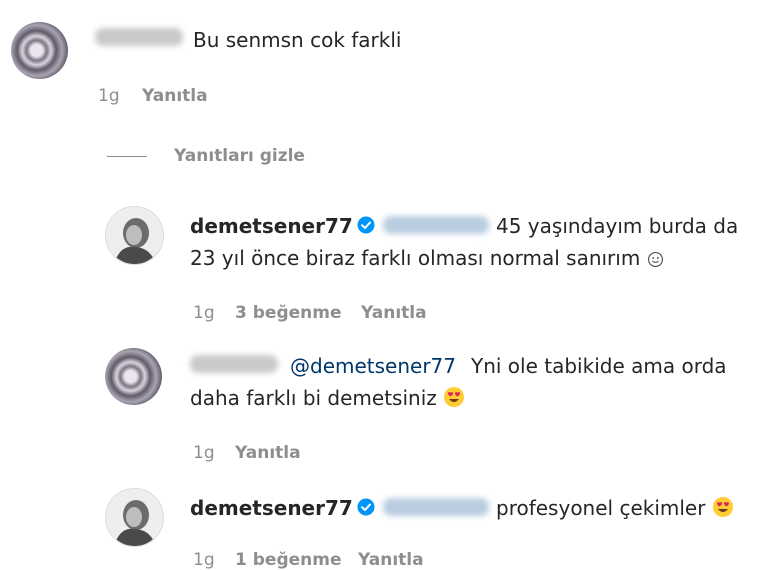 The image size is (770, 570). Describe the element at coordinates (297, 40) in the screenshot. I see `comment-text: Bu senmsn cok farkli` at that location.